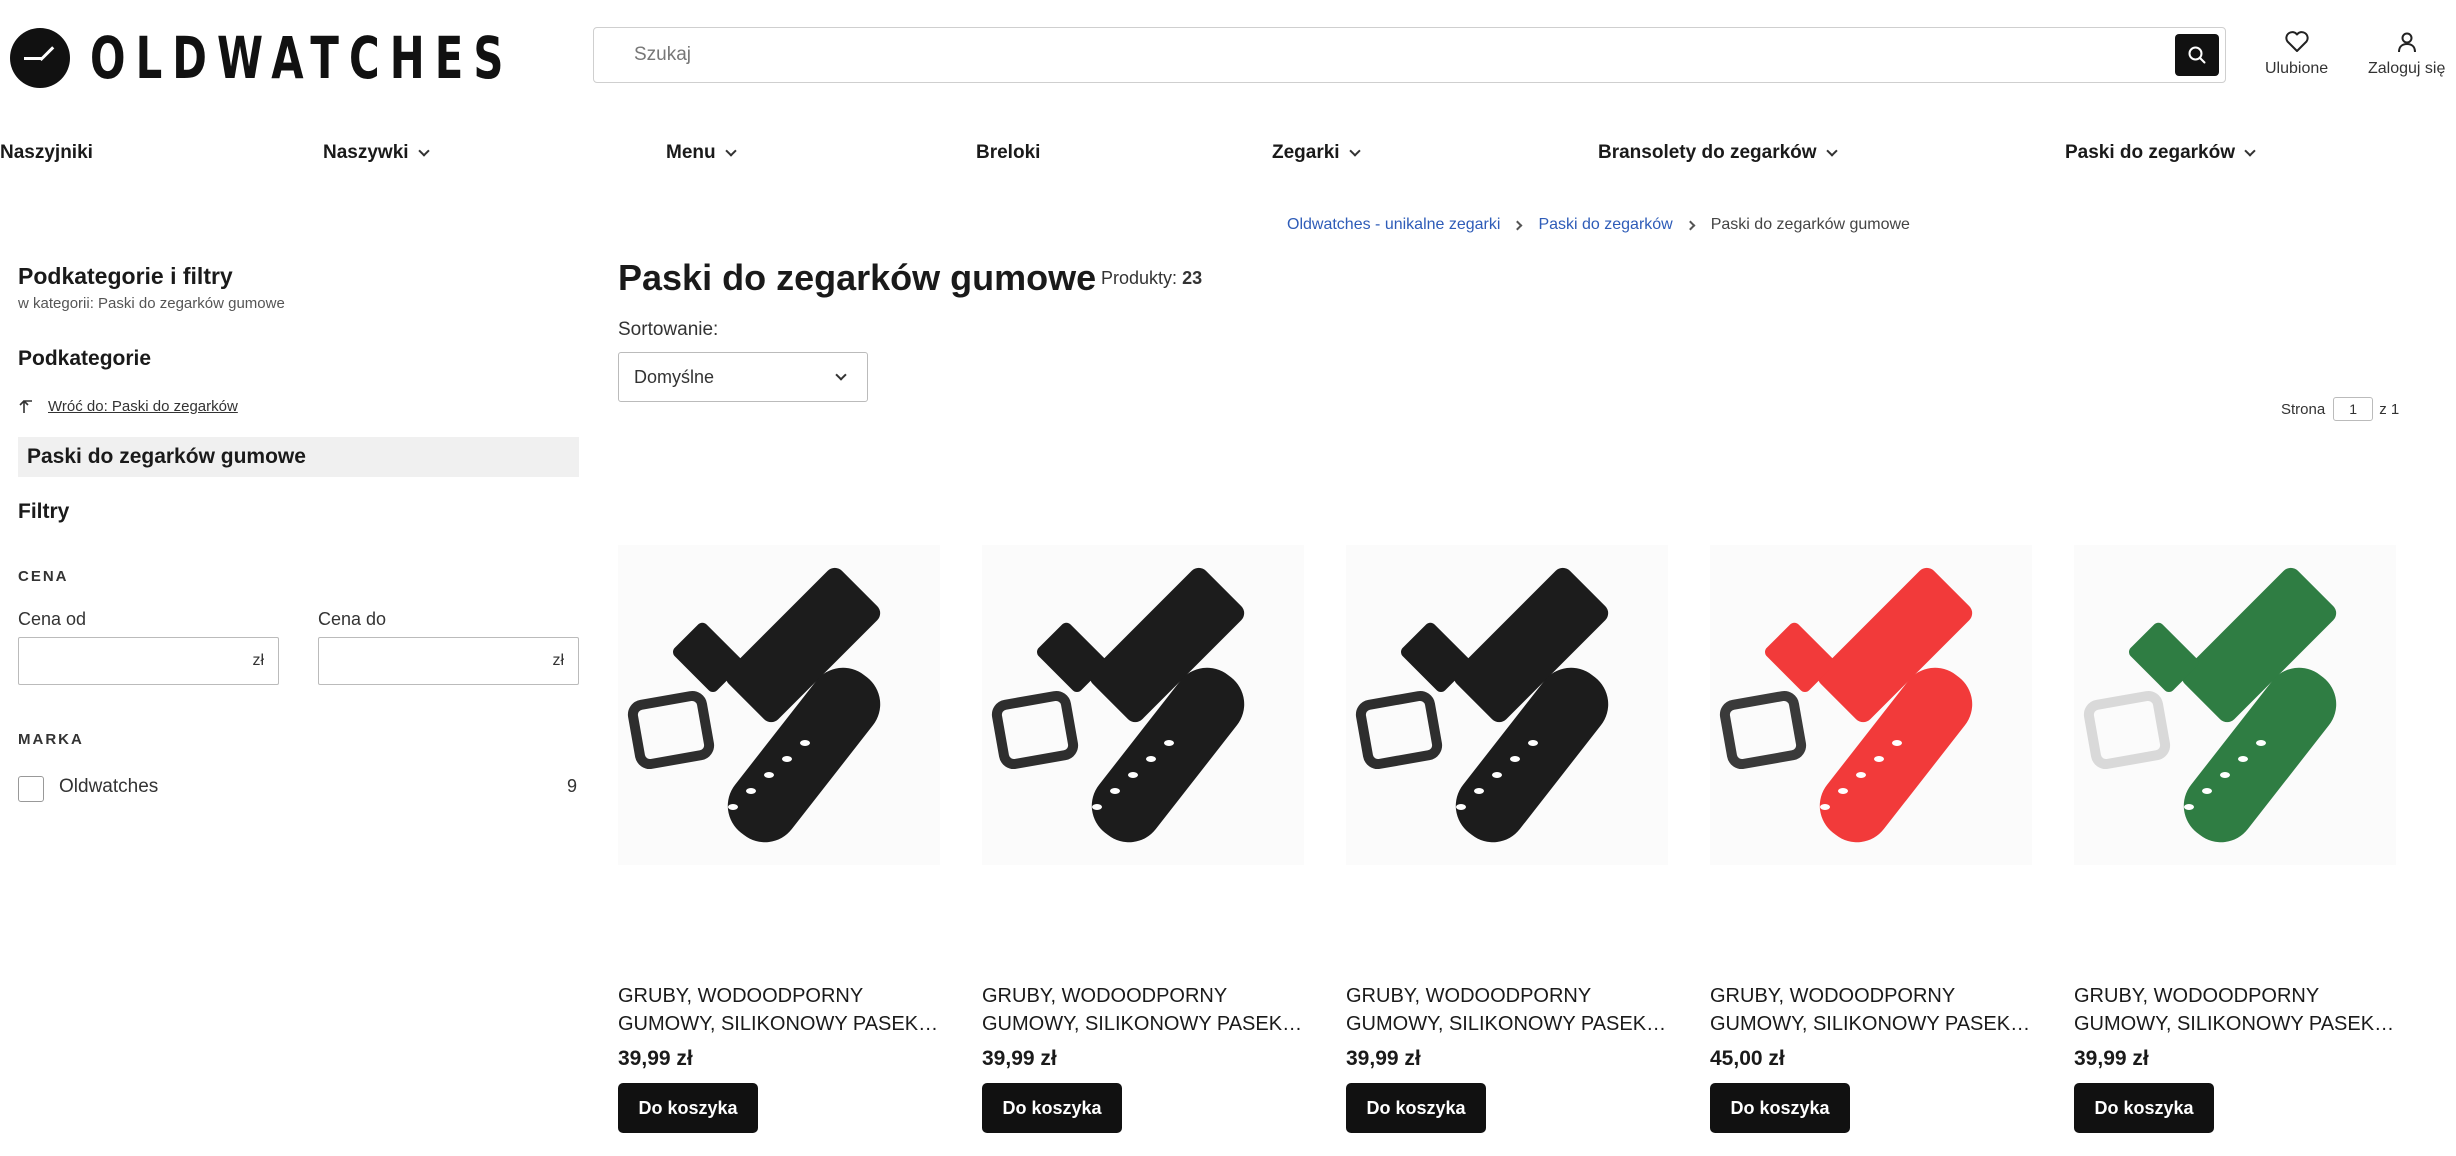 The height and width of the screenshot is (1156, 2456). What do you see at coordinates (691, 152) in the screenshot?
I see `nav-item-label: Menu` at bounding box center [691, 152].